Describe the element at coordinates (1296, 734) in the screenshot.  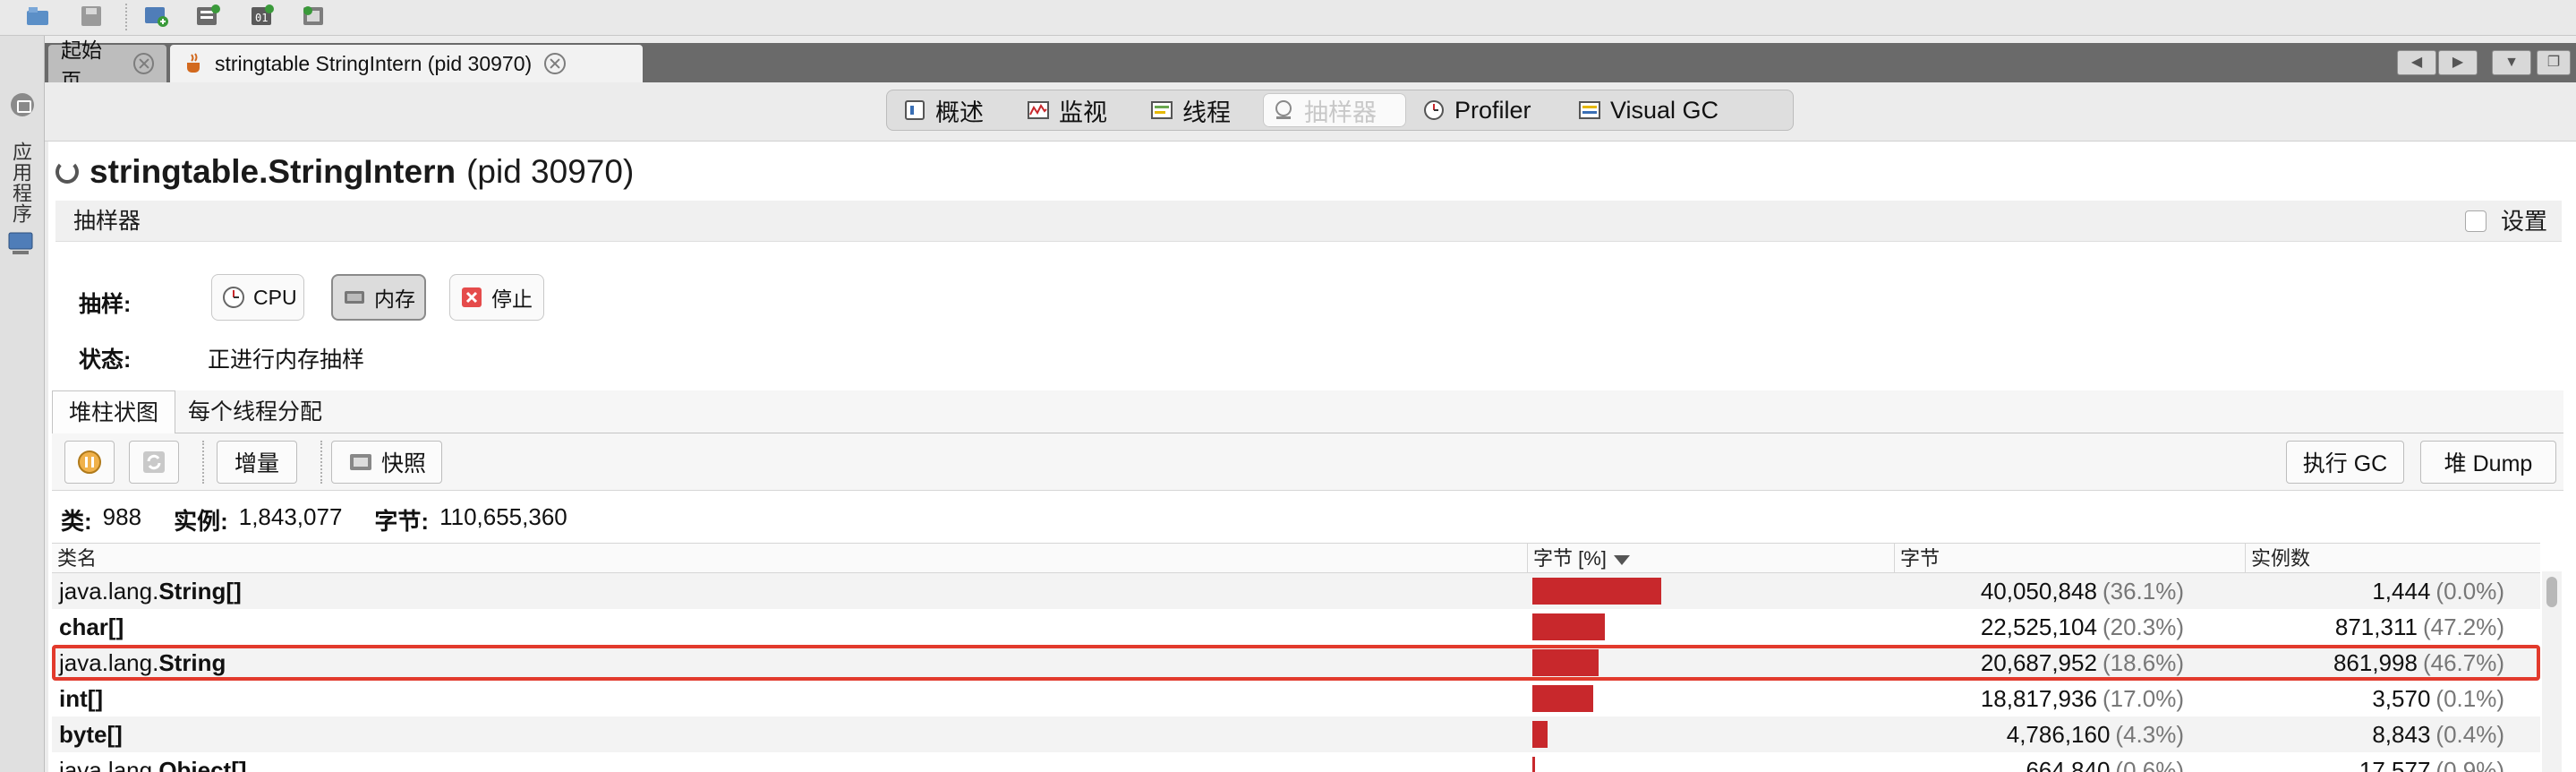
I see `table-row: byte[] 4,786,160 (4.3%) 8,843 (0.4%)` at that location.